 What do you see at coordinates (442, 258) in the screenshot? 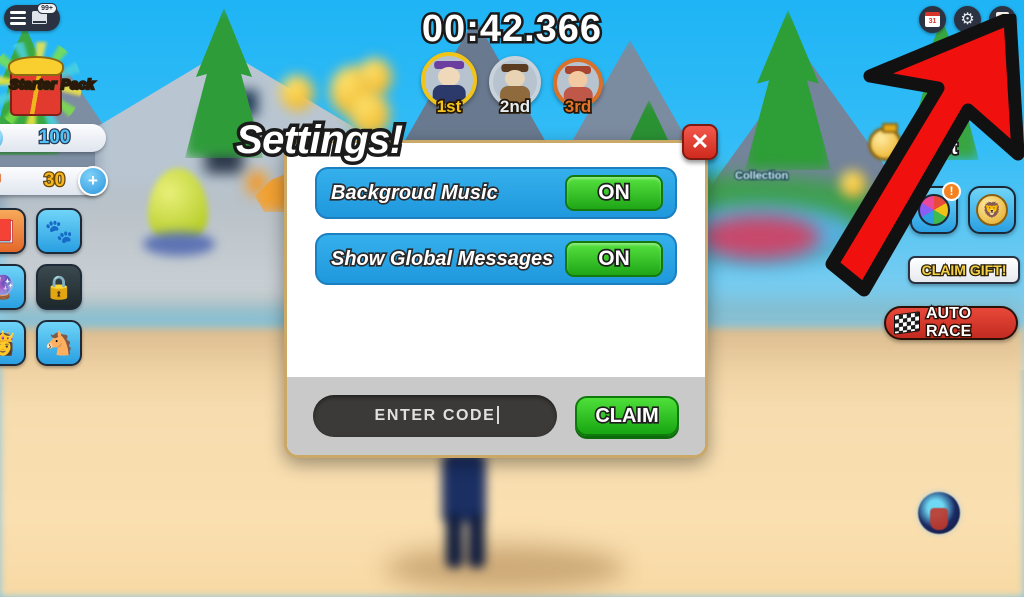
I see `setting-label: Show Global Messages` at bounding box center [442, 258].